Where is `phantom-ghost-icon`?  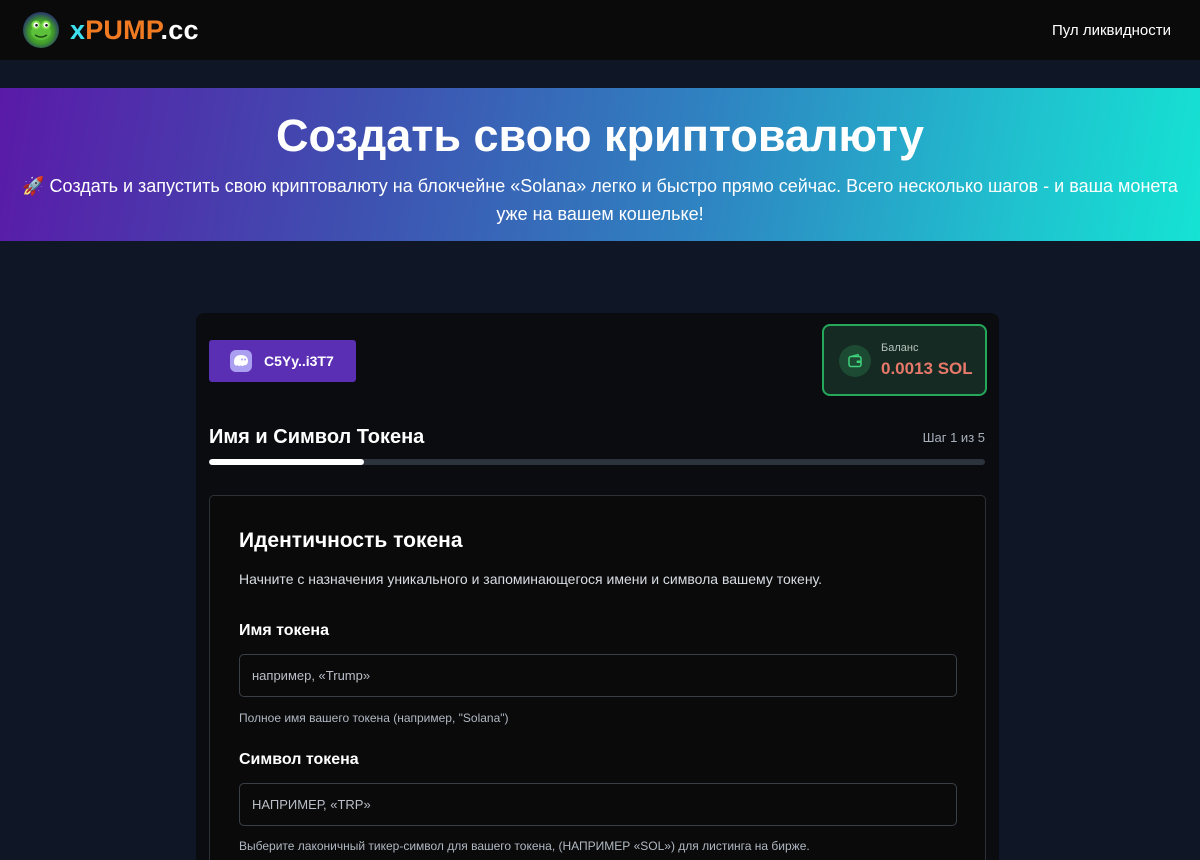
phantom-ghost-icon is located at coordinates (241, 361).